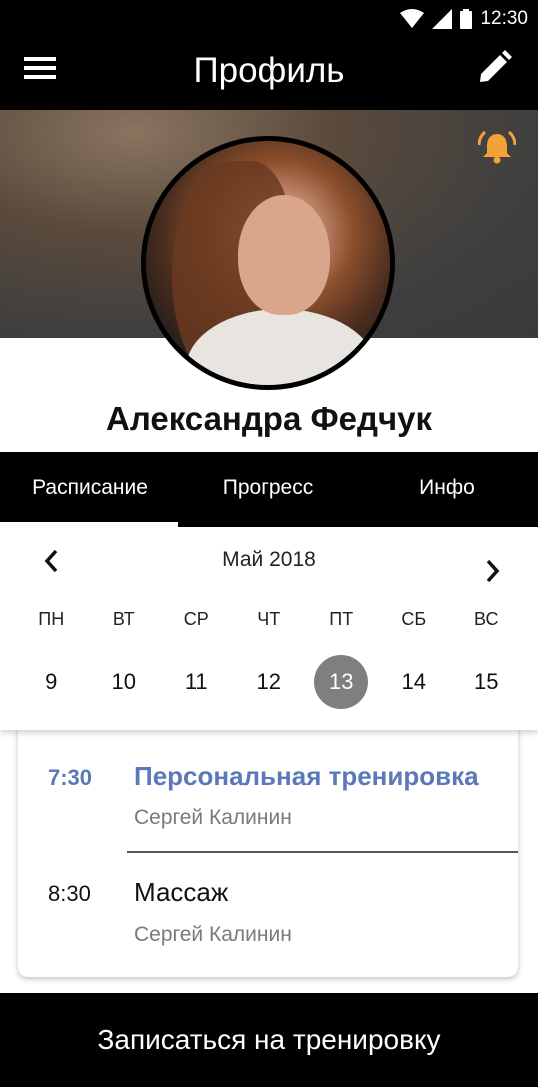 The width and height of the screenshot is (538, 1087). Describe the element at coordinates (181, 892) in the screenshot. I see `event-title: Массаж` at that location.